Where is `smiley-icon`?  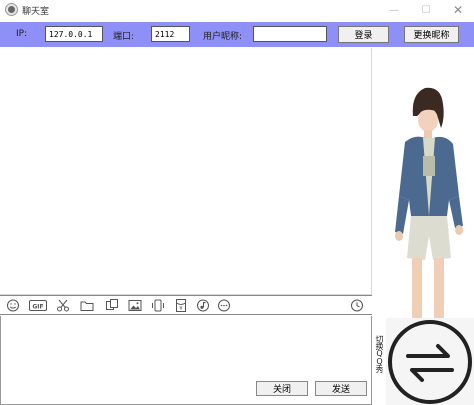 smiley-icon is located at coordinates (13, 305).